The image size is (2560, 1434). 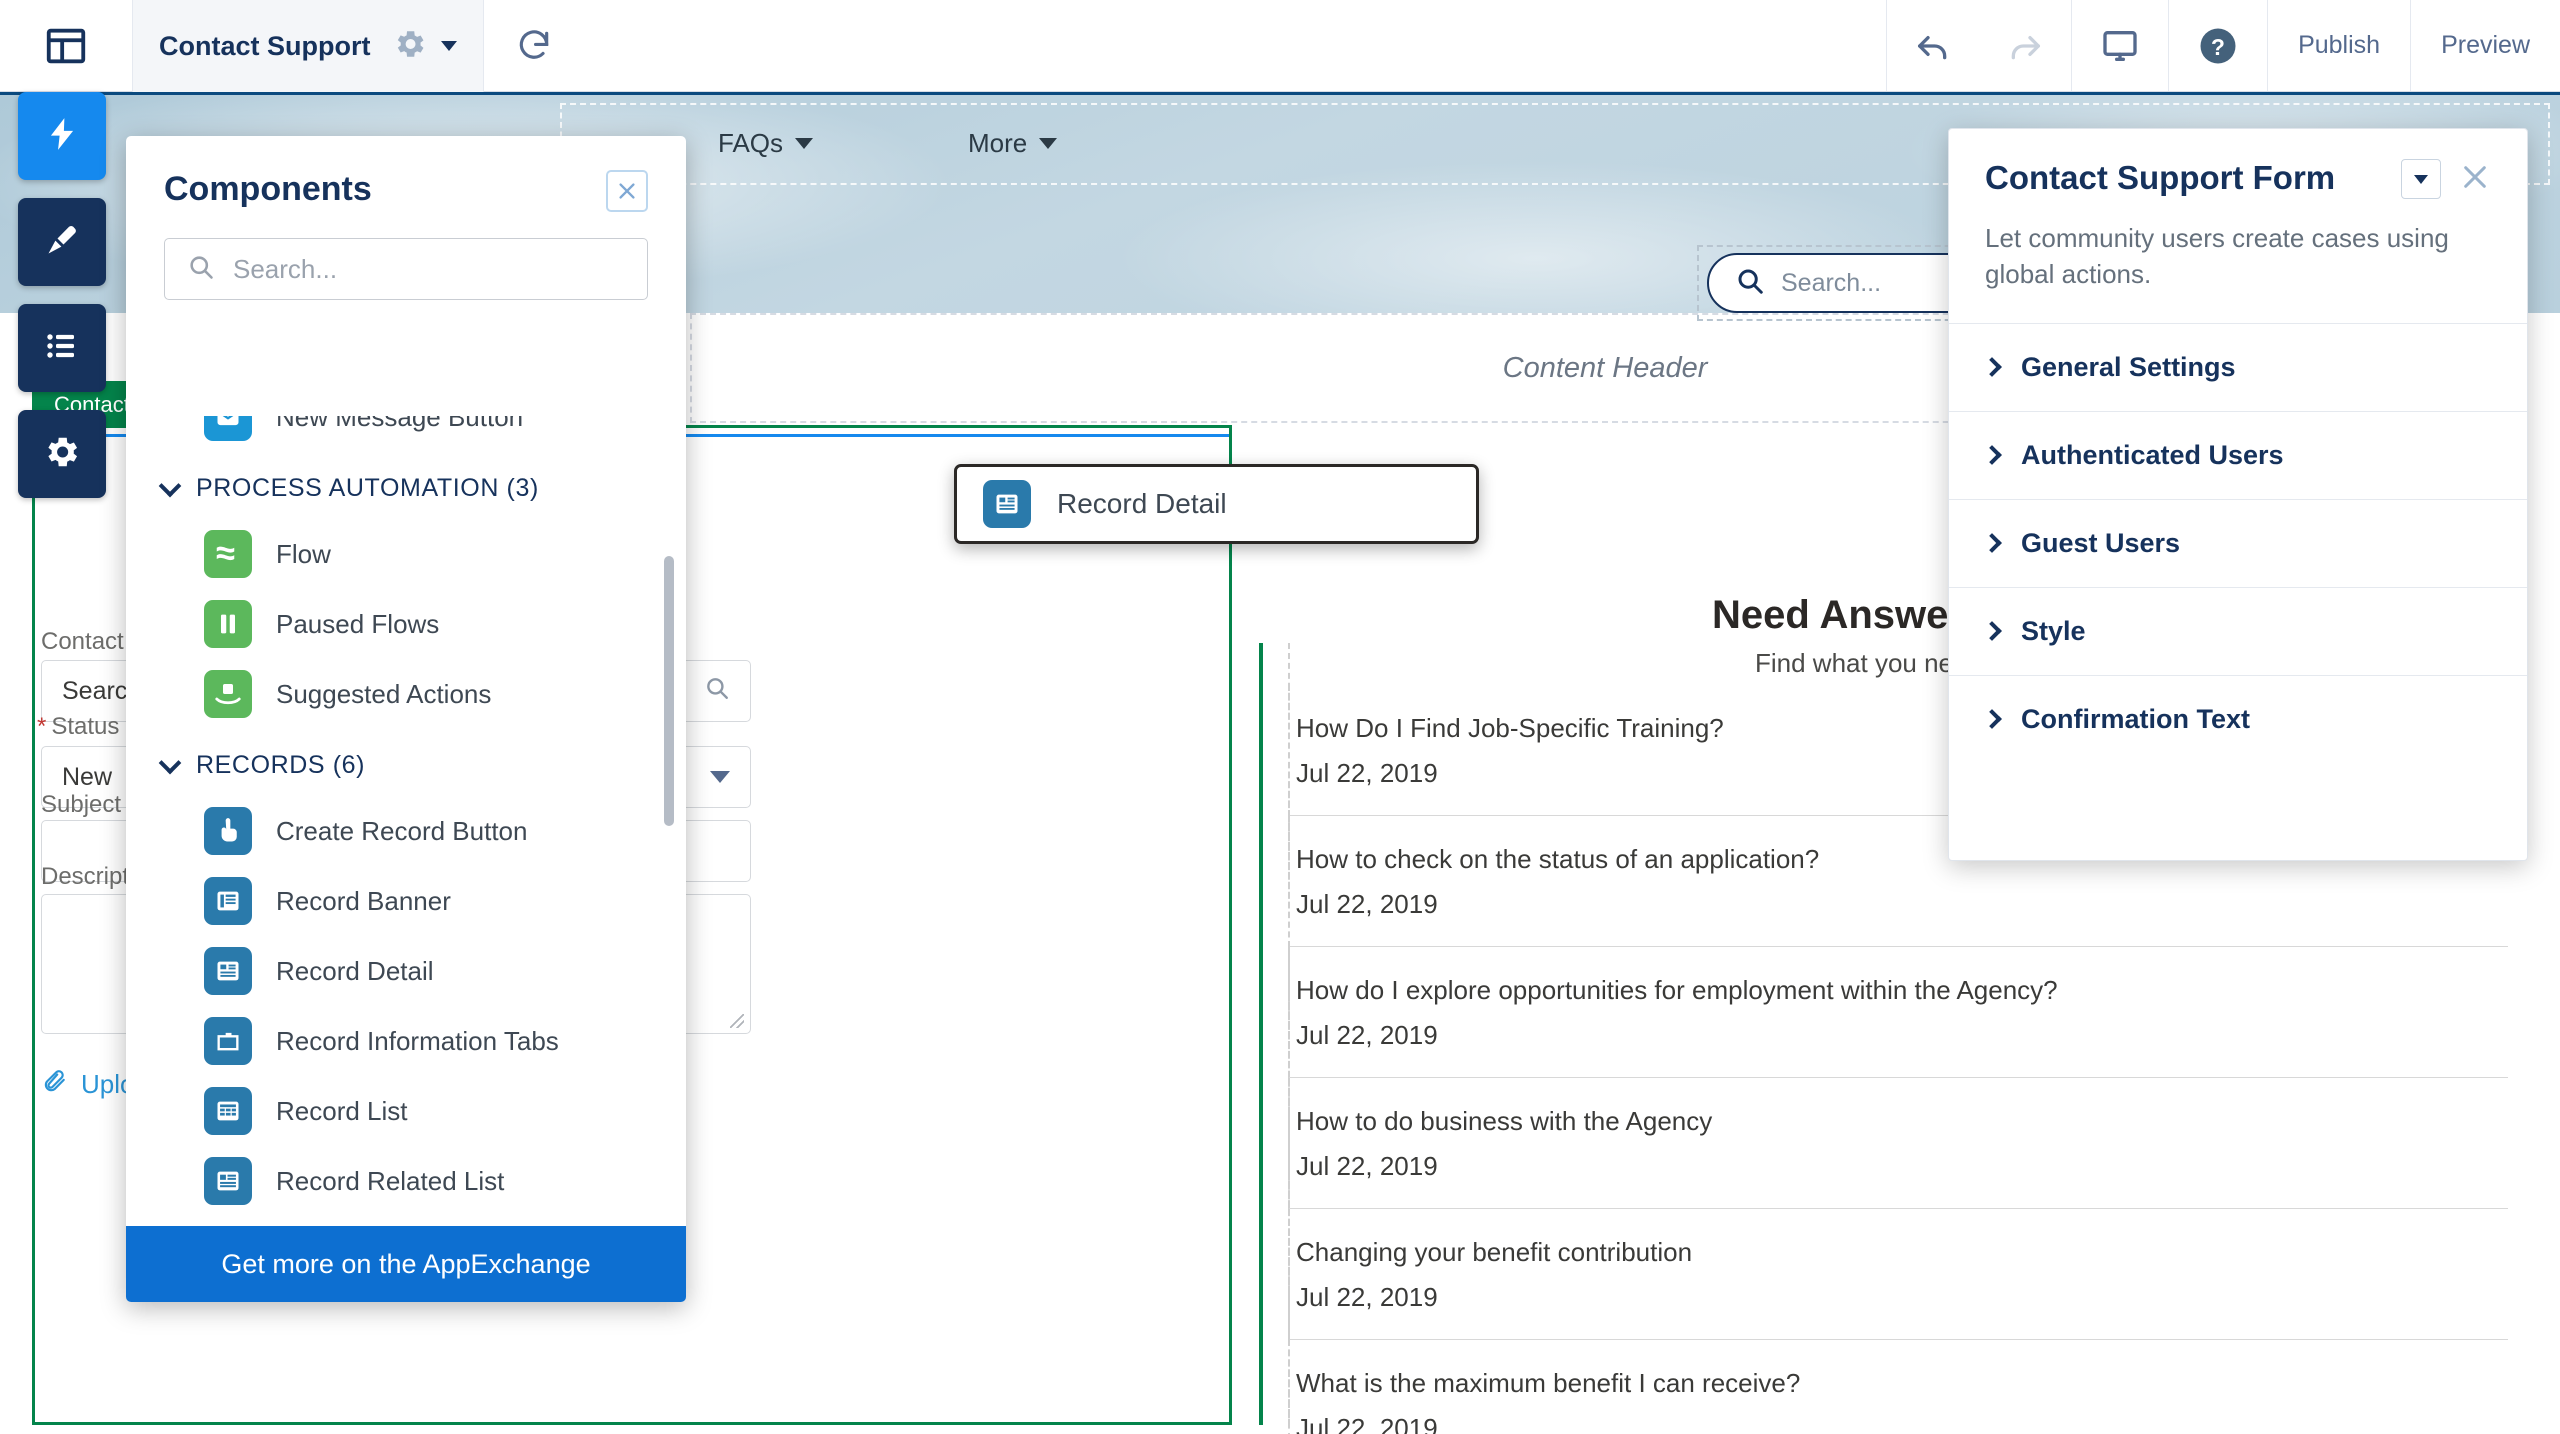 I want to click on page-title-block: Contact Support, so click(x=308, y=46).